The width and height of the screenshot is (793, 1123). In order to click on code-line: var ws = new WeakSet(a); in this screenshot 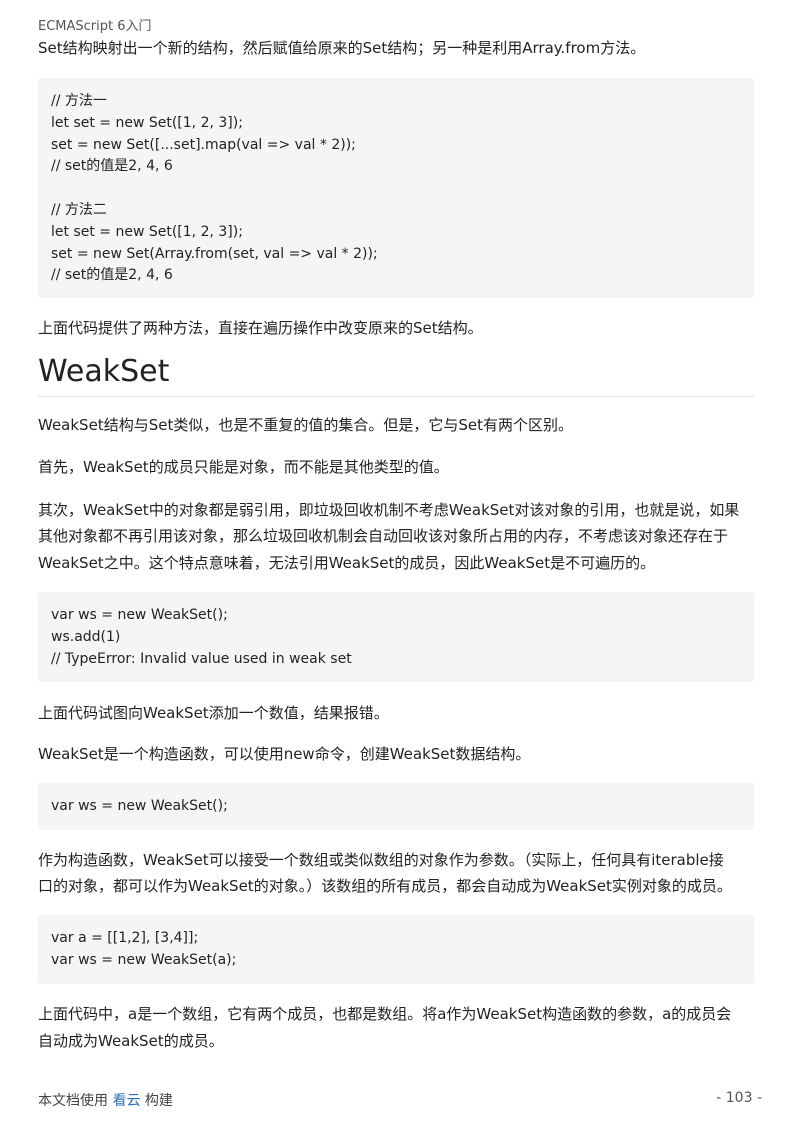, I will do `click(144, 959)`.